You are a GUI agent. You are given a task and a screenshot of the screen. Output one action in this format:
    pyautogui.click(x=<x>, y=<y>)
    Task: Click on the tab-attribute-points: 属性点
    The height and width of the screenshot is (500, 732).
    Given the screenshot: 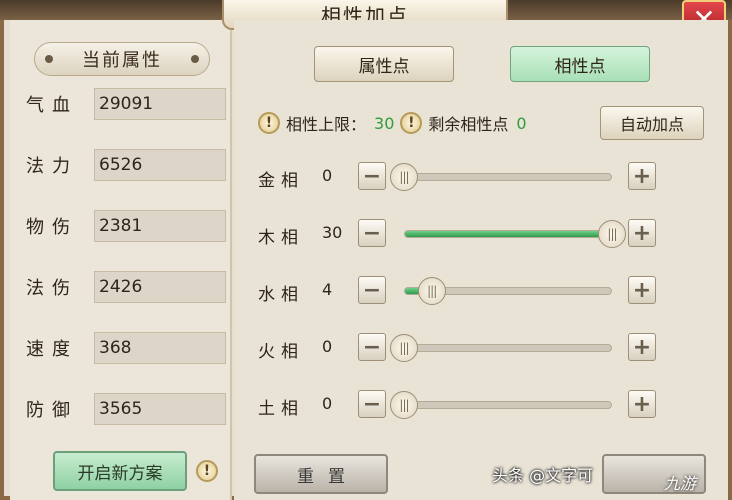 What is the action you would take?
    pyautogui.click(x=384, y=64)
    